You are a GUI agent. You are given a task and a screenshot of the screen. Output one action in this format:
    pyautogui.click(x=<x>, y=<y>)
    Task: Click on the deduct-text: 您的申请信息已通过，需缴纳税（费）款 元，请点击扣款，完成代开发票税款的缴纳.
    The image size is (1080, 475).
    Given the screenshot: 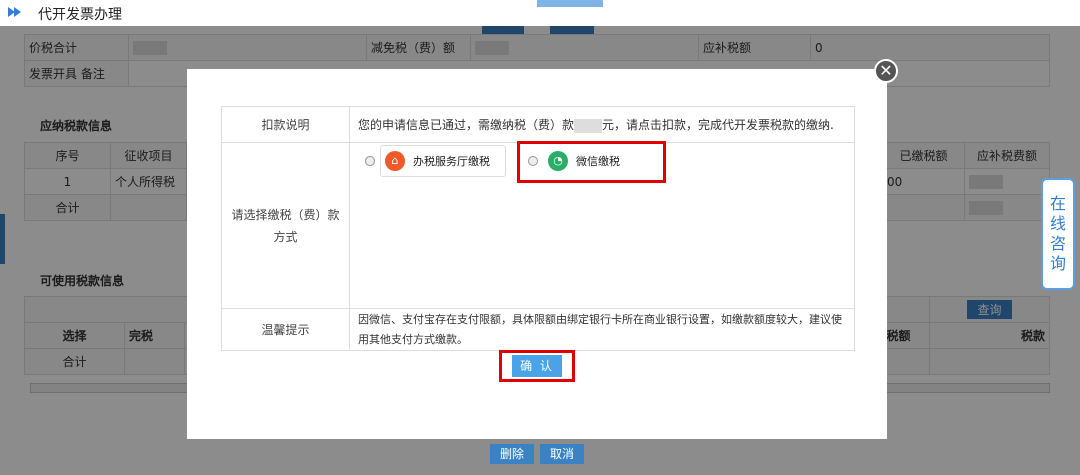 What is the action you would take?
    pyautogui.click(x=602, y=124)
    